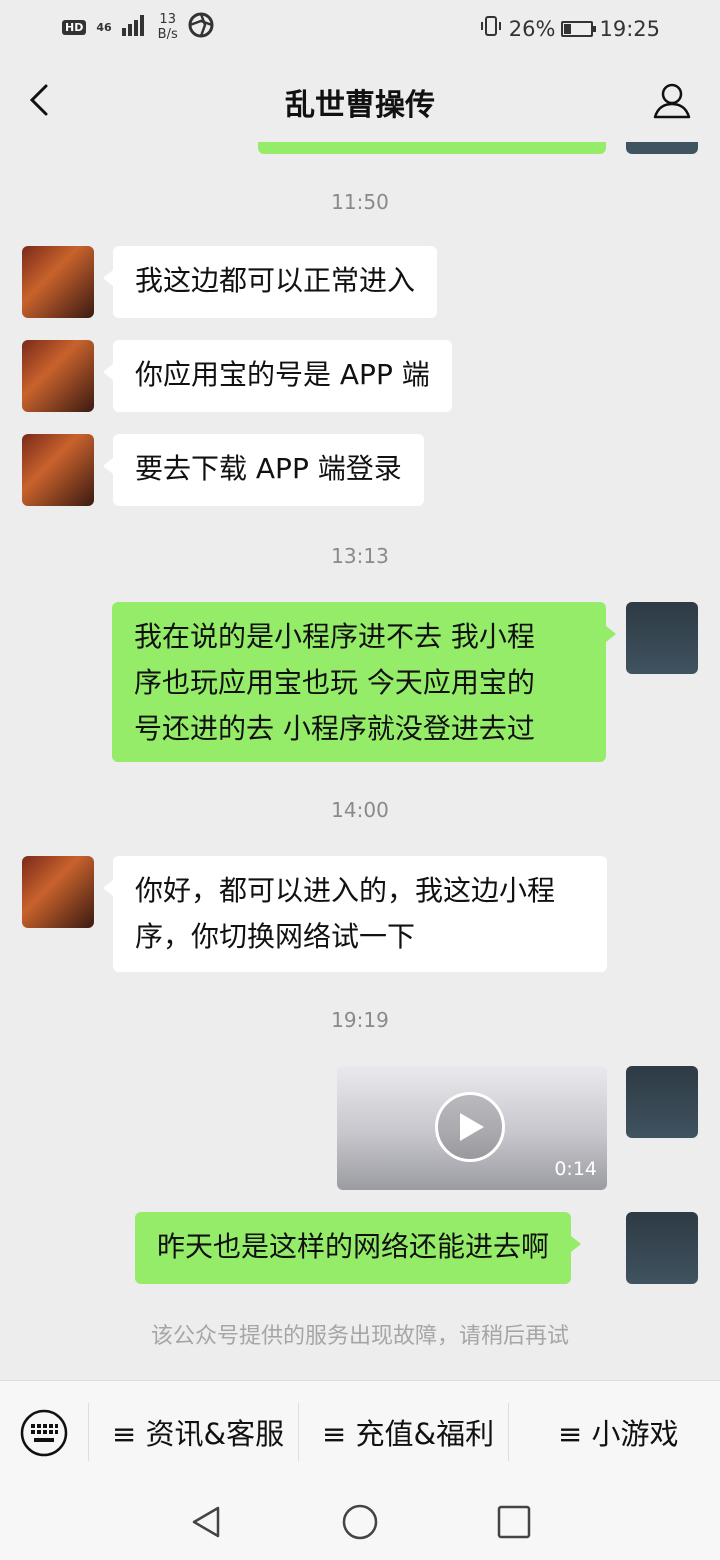  I want to click on battery-percent: 26%, so click(532, 28).